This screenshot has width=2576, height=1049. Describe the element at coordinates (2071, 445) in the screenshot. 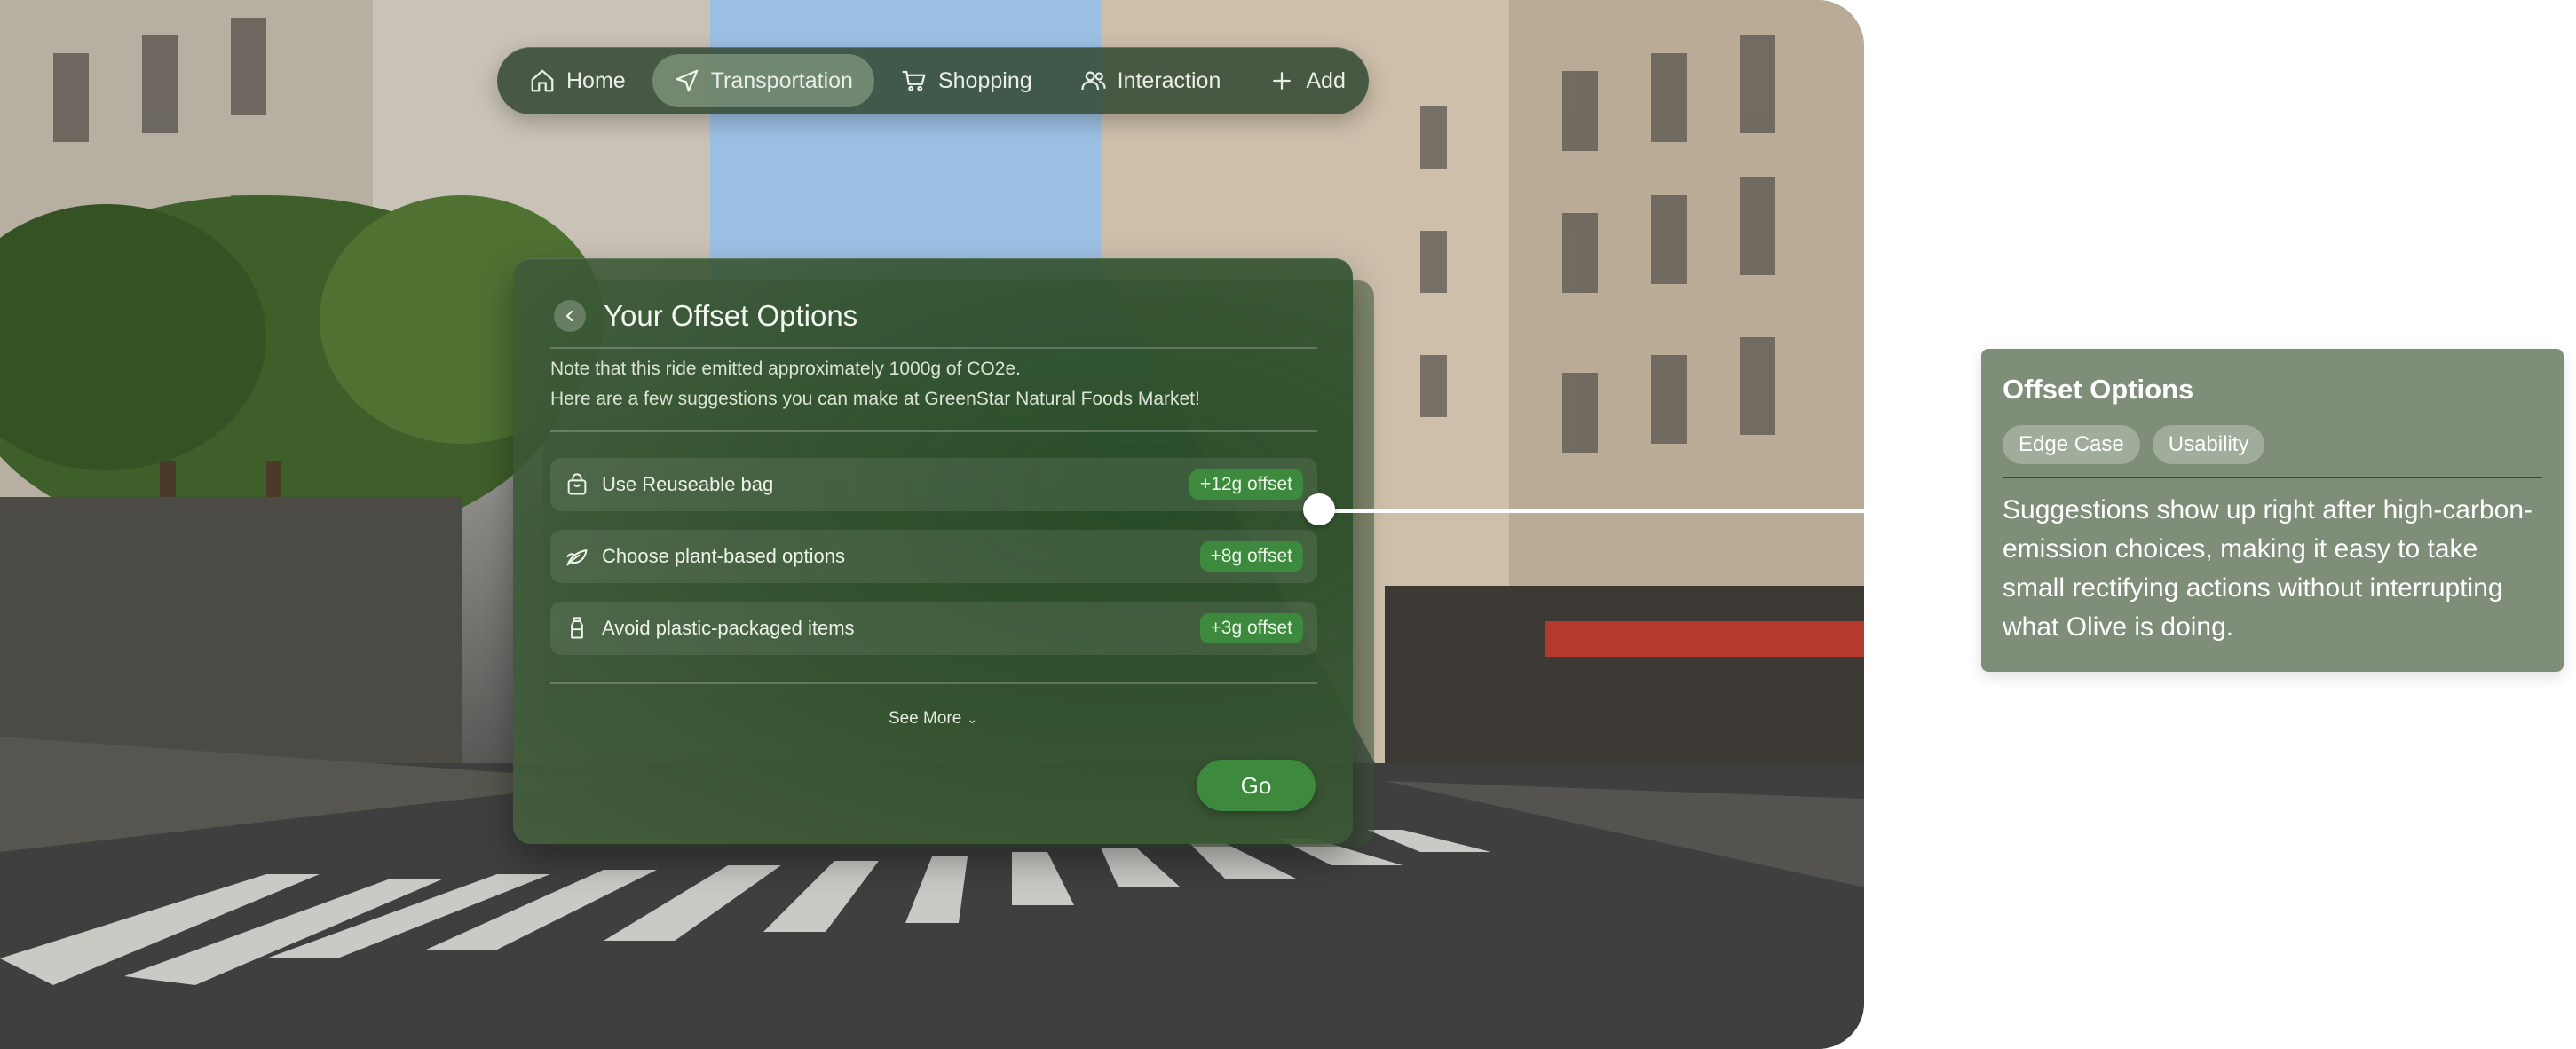

I see `tag-edge-case: Edge Case` at that location.